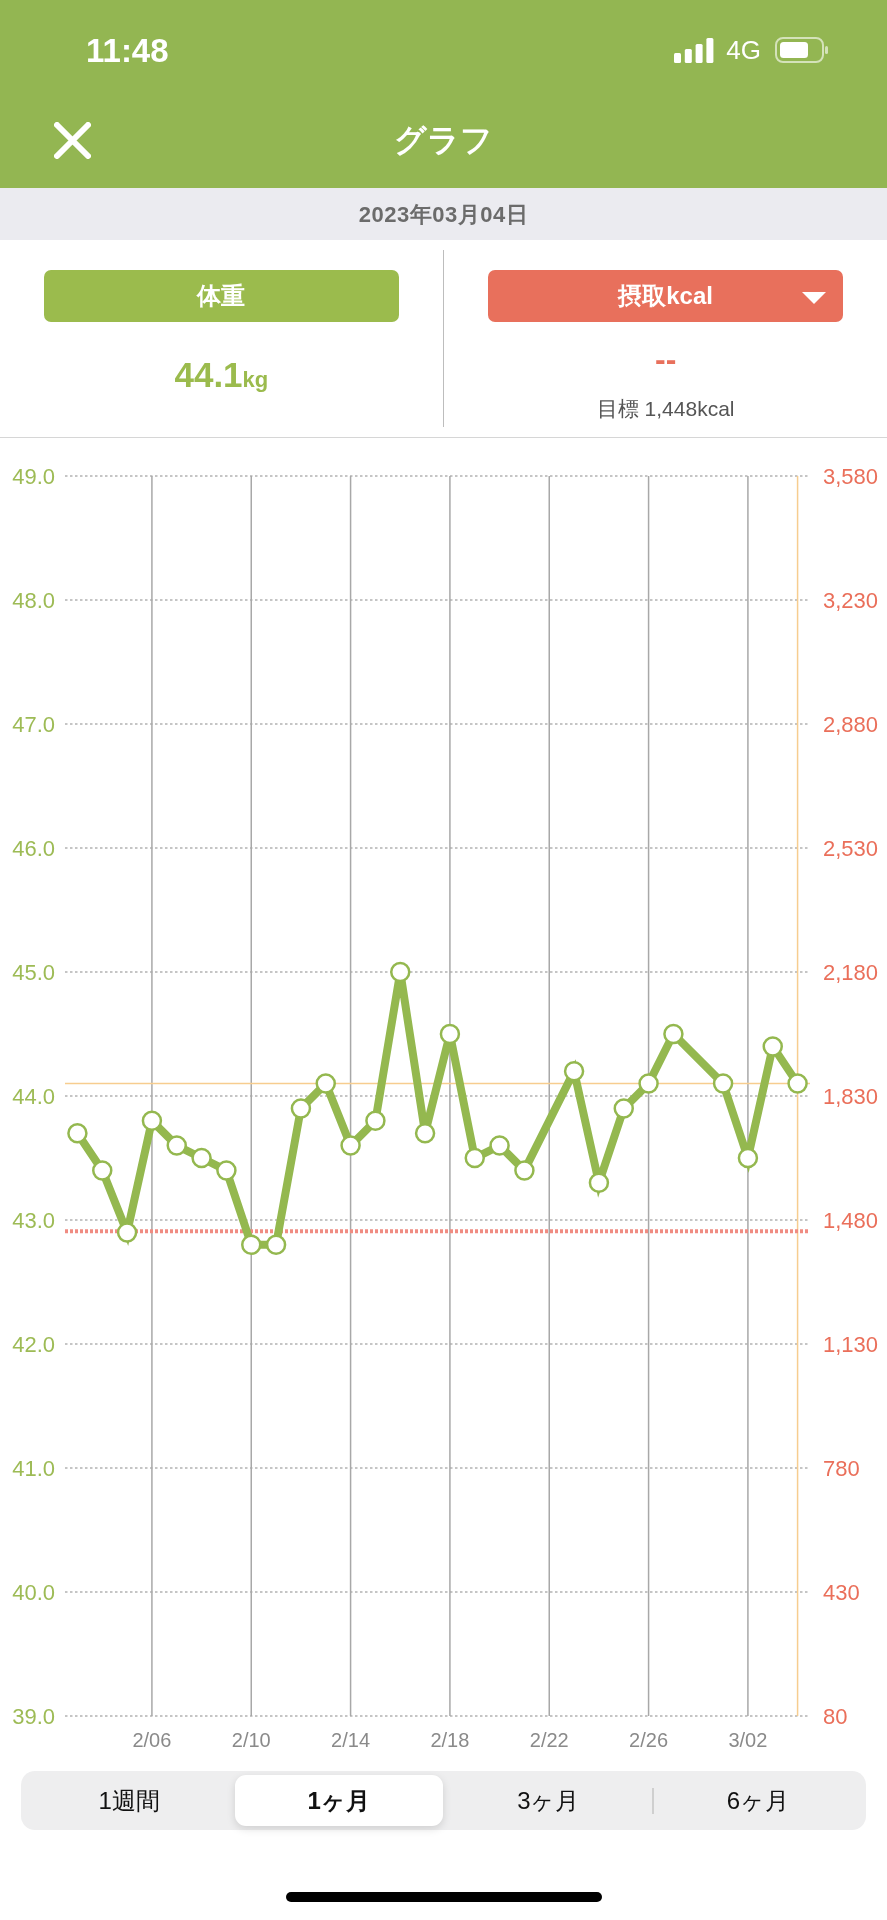  Describe the element at coordinates (851, 1344) in the screenshot. I see `secondary-axis-label: 1,130` at that location.